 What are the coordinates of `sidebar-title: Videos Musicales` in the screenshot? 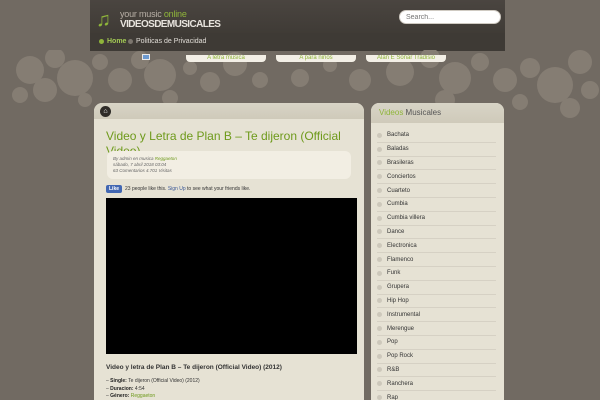 It's located at (437, 113).